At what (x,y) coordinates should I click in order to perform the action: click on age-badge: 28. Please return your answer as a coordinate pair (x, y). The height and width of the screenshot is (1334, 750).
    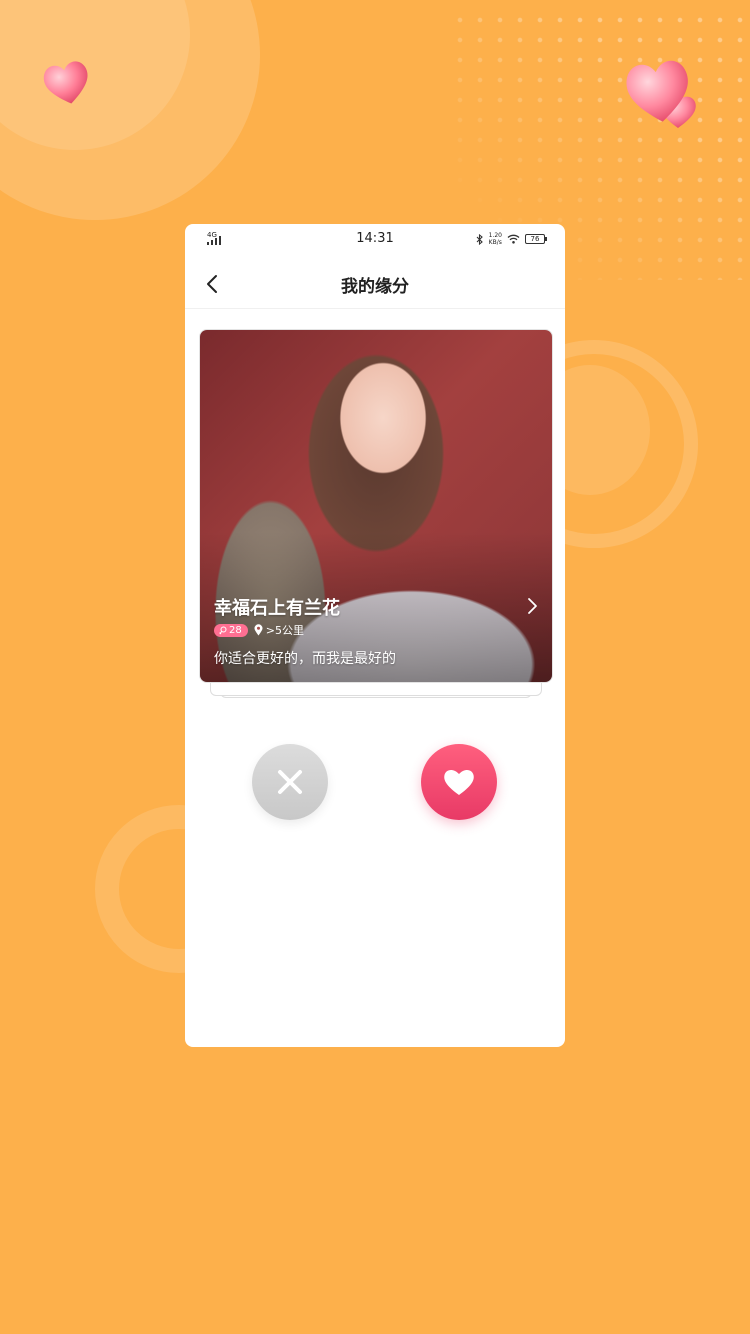
    Looking at the image, I should click on (231, 630).